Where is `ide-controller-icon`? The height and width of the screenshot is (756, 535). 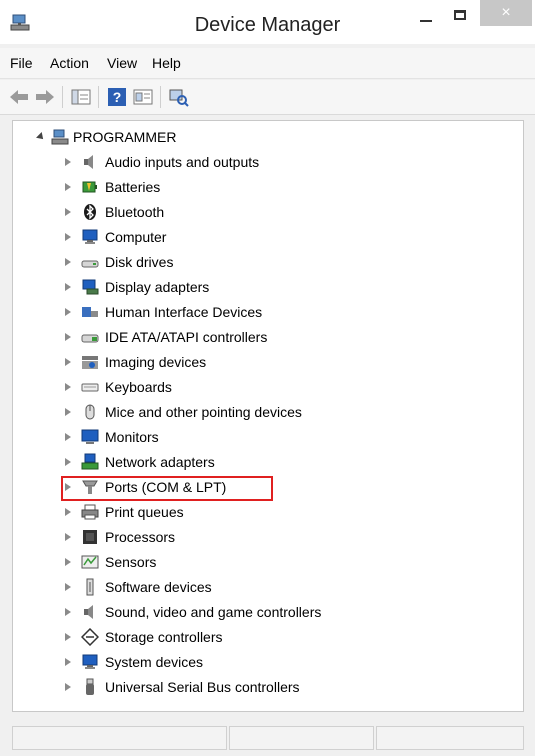 ide-controller-icon is located at coordinates (90, 337).